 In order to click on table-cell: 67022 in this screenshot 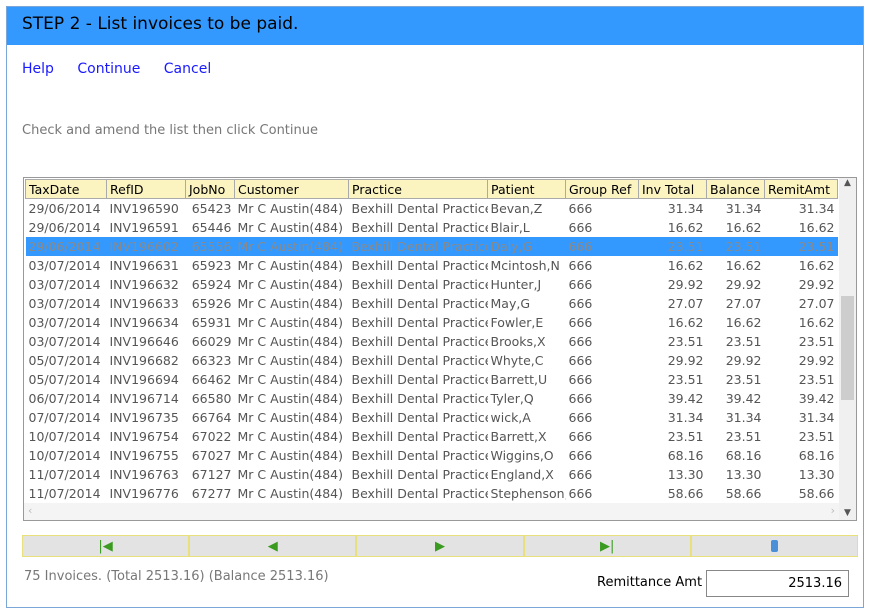, I will do `click(211, 436)`.